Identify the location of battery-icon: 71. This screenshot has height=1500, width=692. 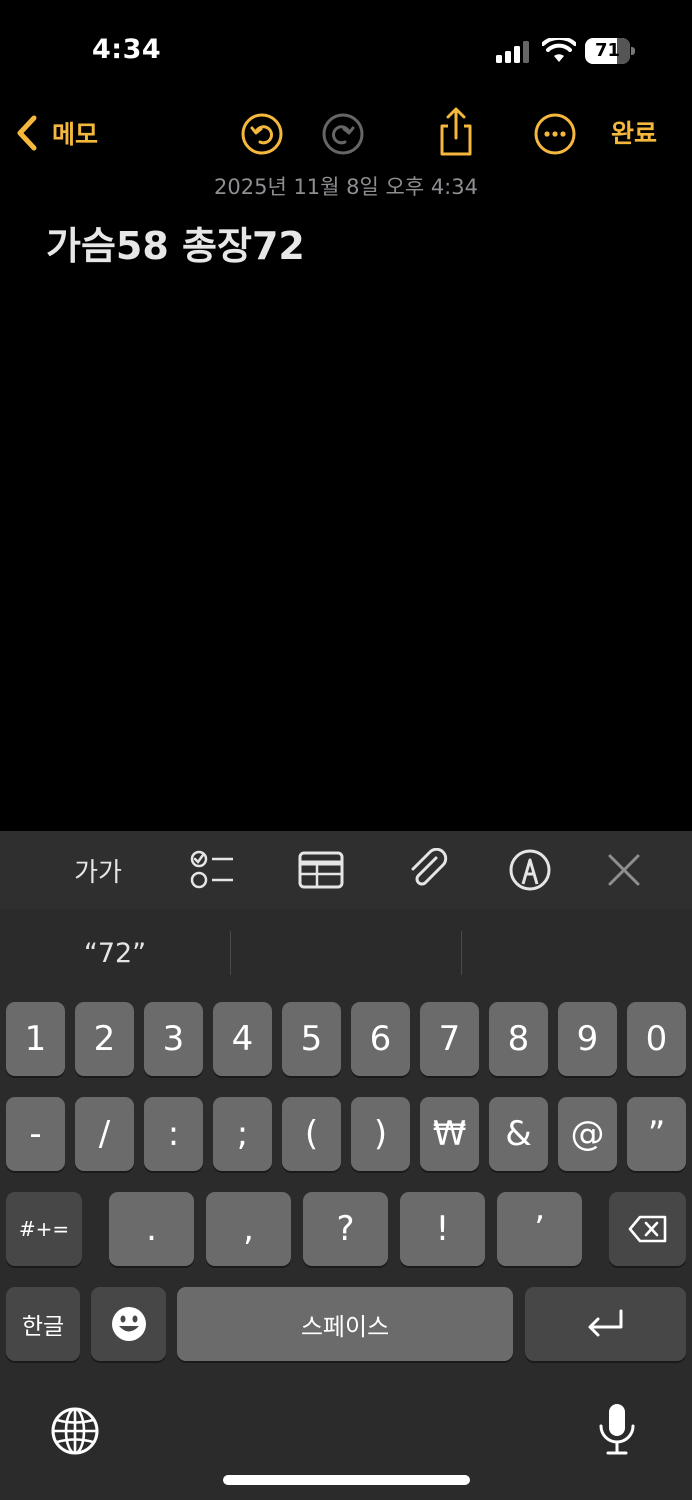
(610, 51).